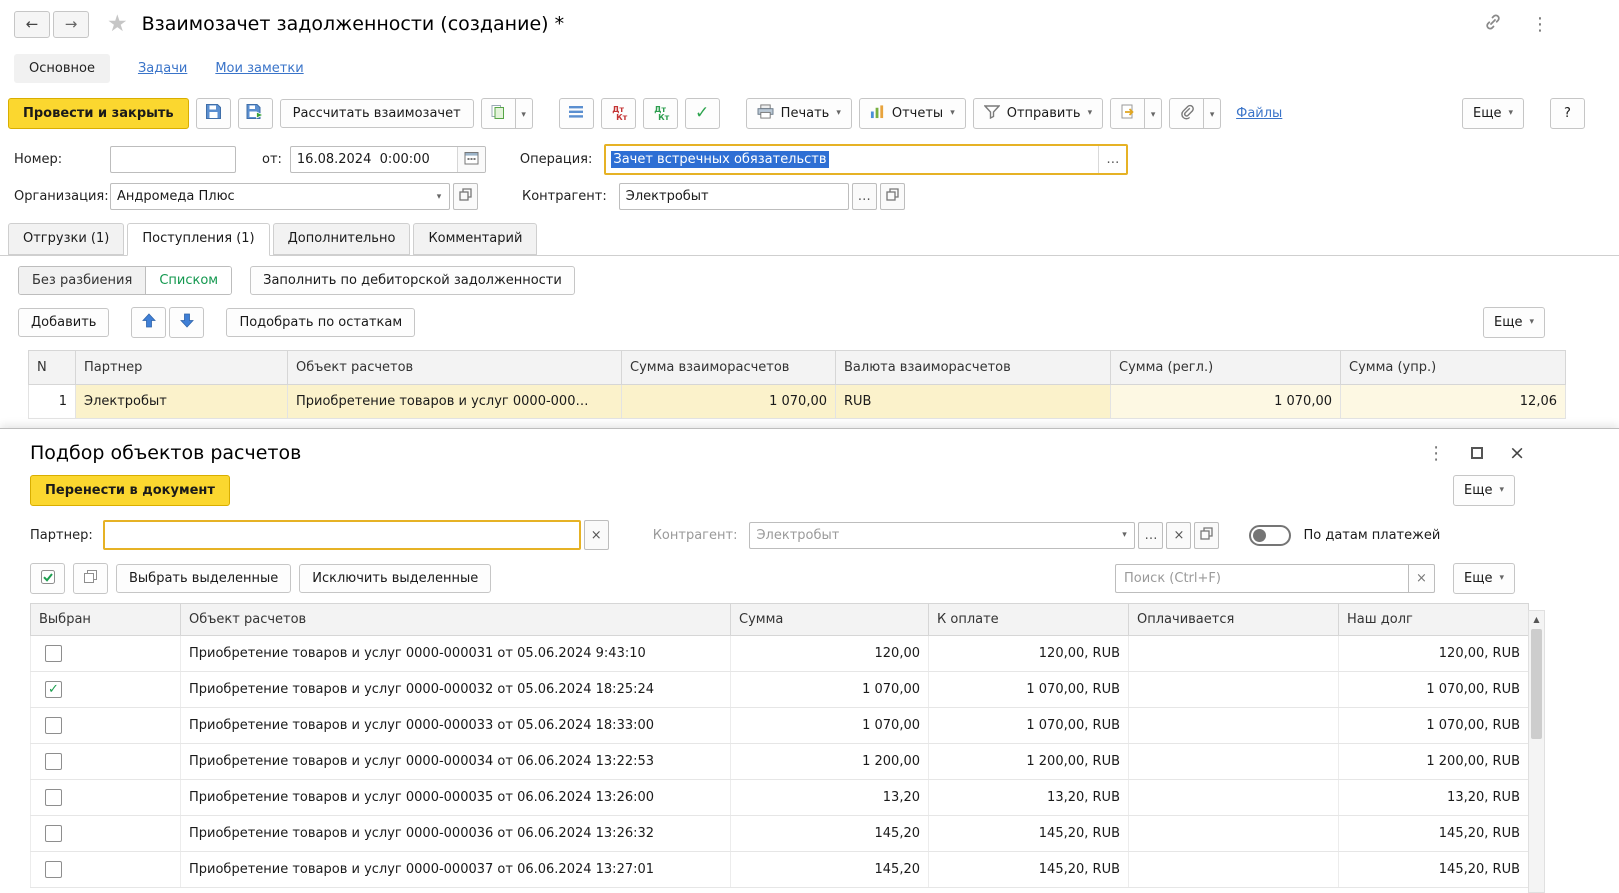 The height and width of the screenshot is (893, 1619). Describe the element at coordinates (1213, 113) in the screenshot. I see `attachments-dropdown: ▾` at that location.